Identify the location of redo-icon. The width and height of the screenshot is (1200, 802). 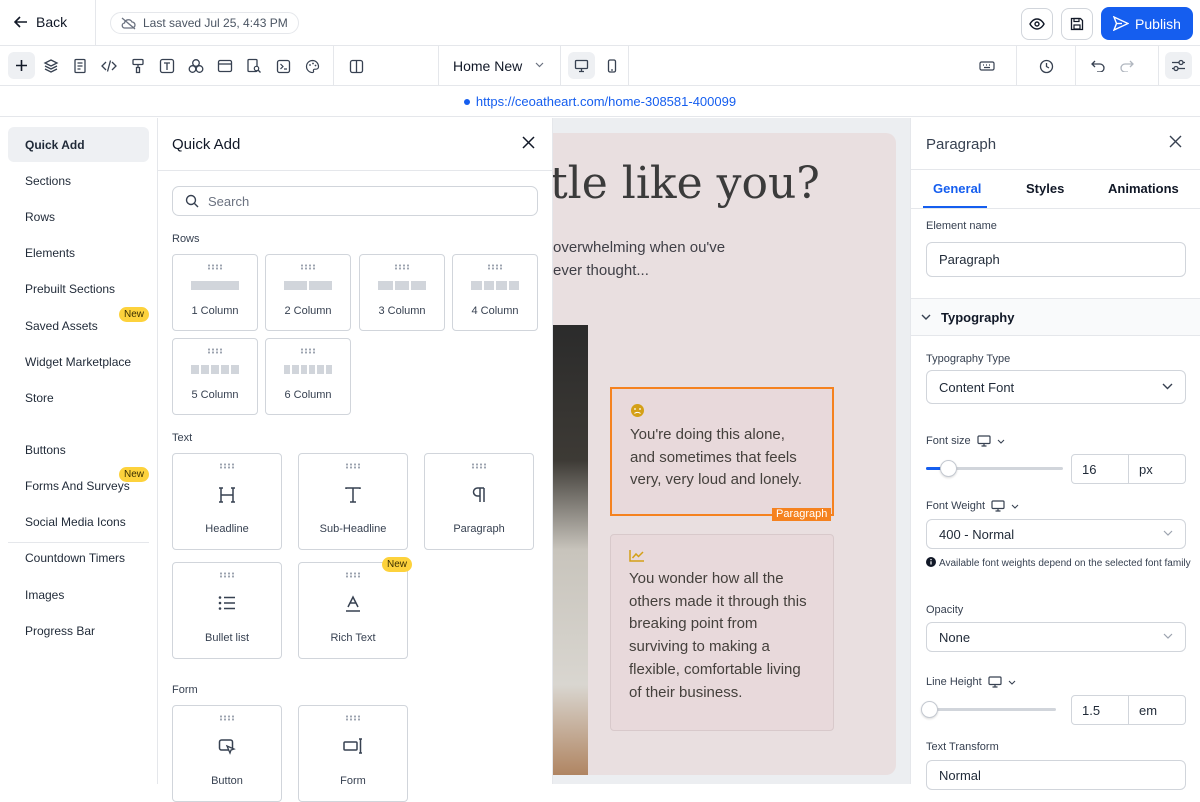
(1127, 66).